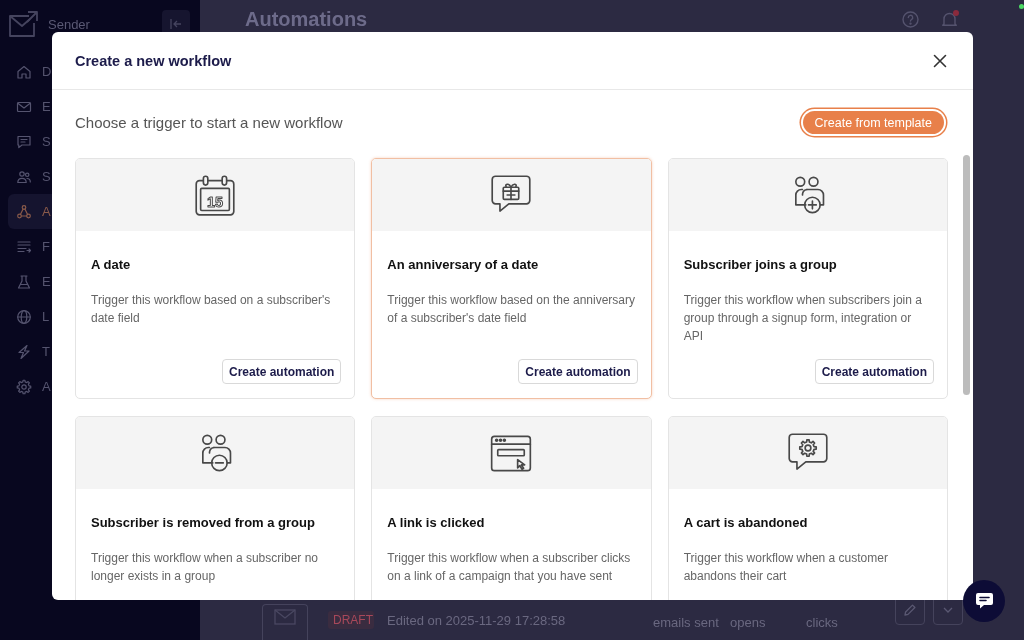 The height and width of the screenshot is (640, 1024). I want to click on globe-icon, so click(24, 316).